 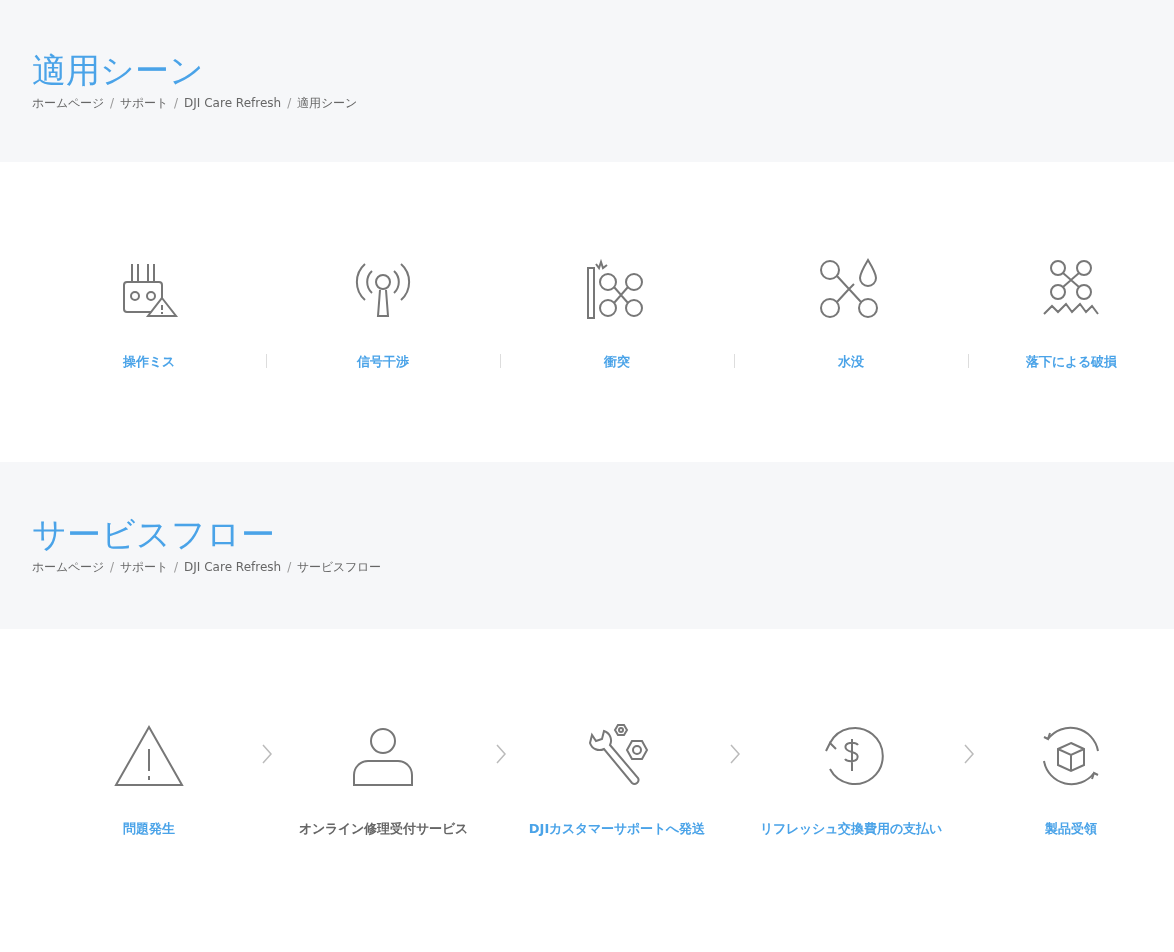 I want to click on item-link: DJIカスタマーサポートへ発送, so click(x=617, y=826).